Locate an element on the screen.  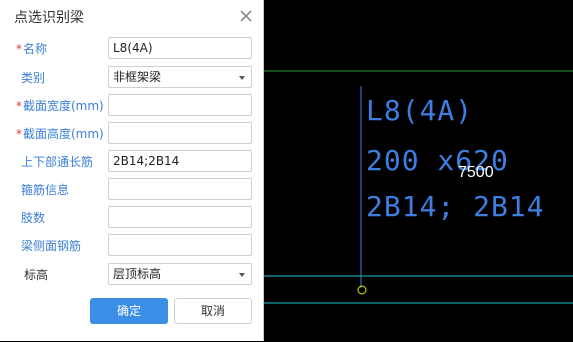
pick-point-marker is located at coordinates (362, 290).